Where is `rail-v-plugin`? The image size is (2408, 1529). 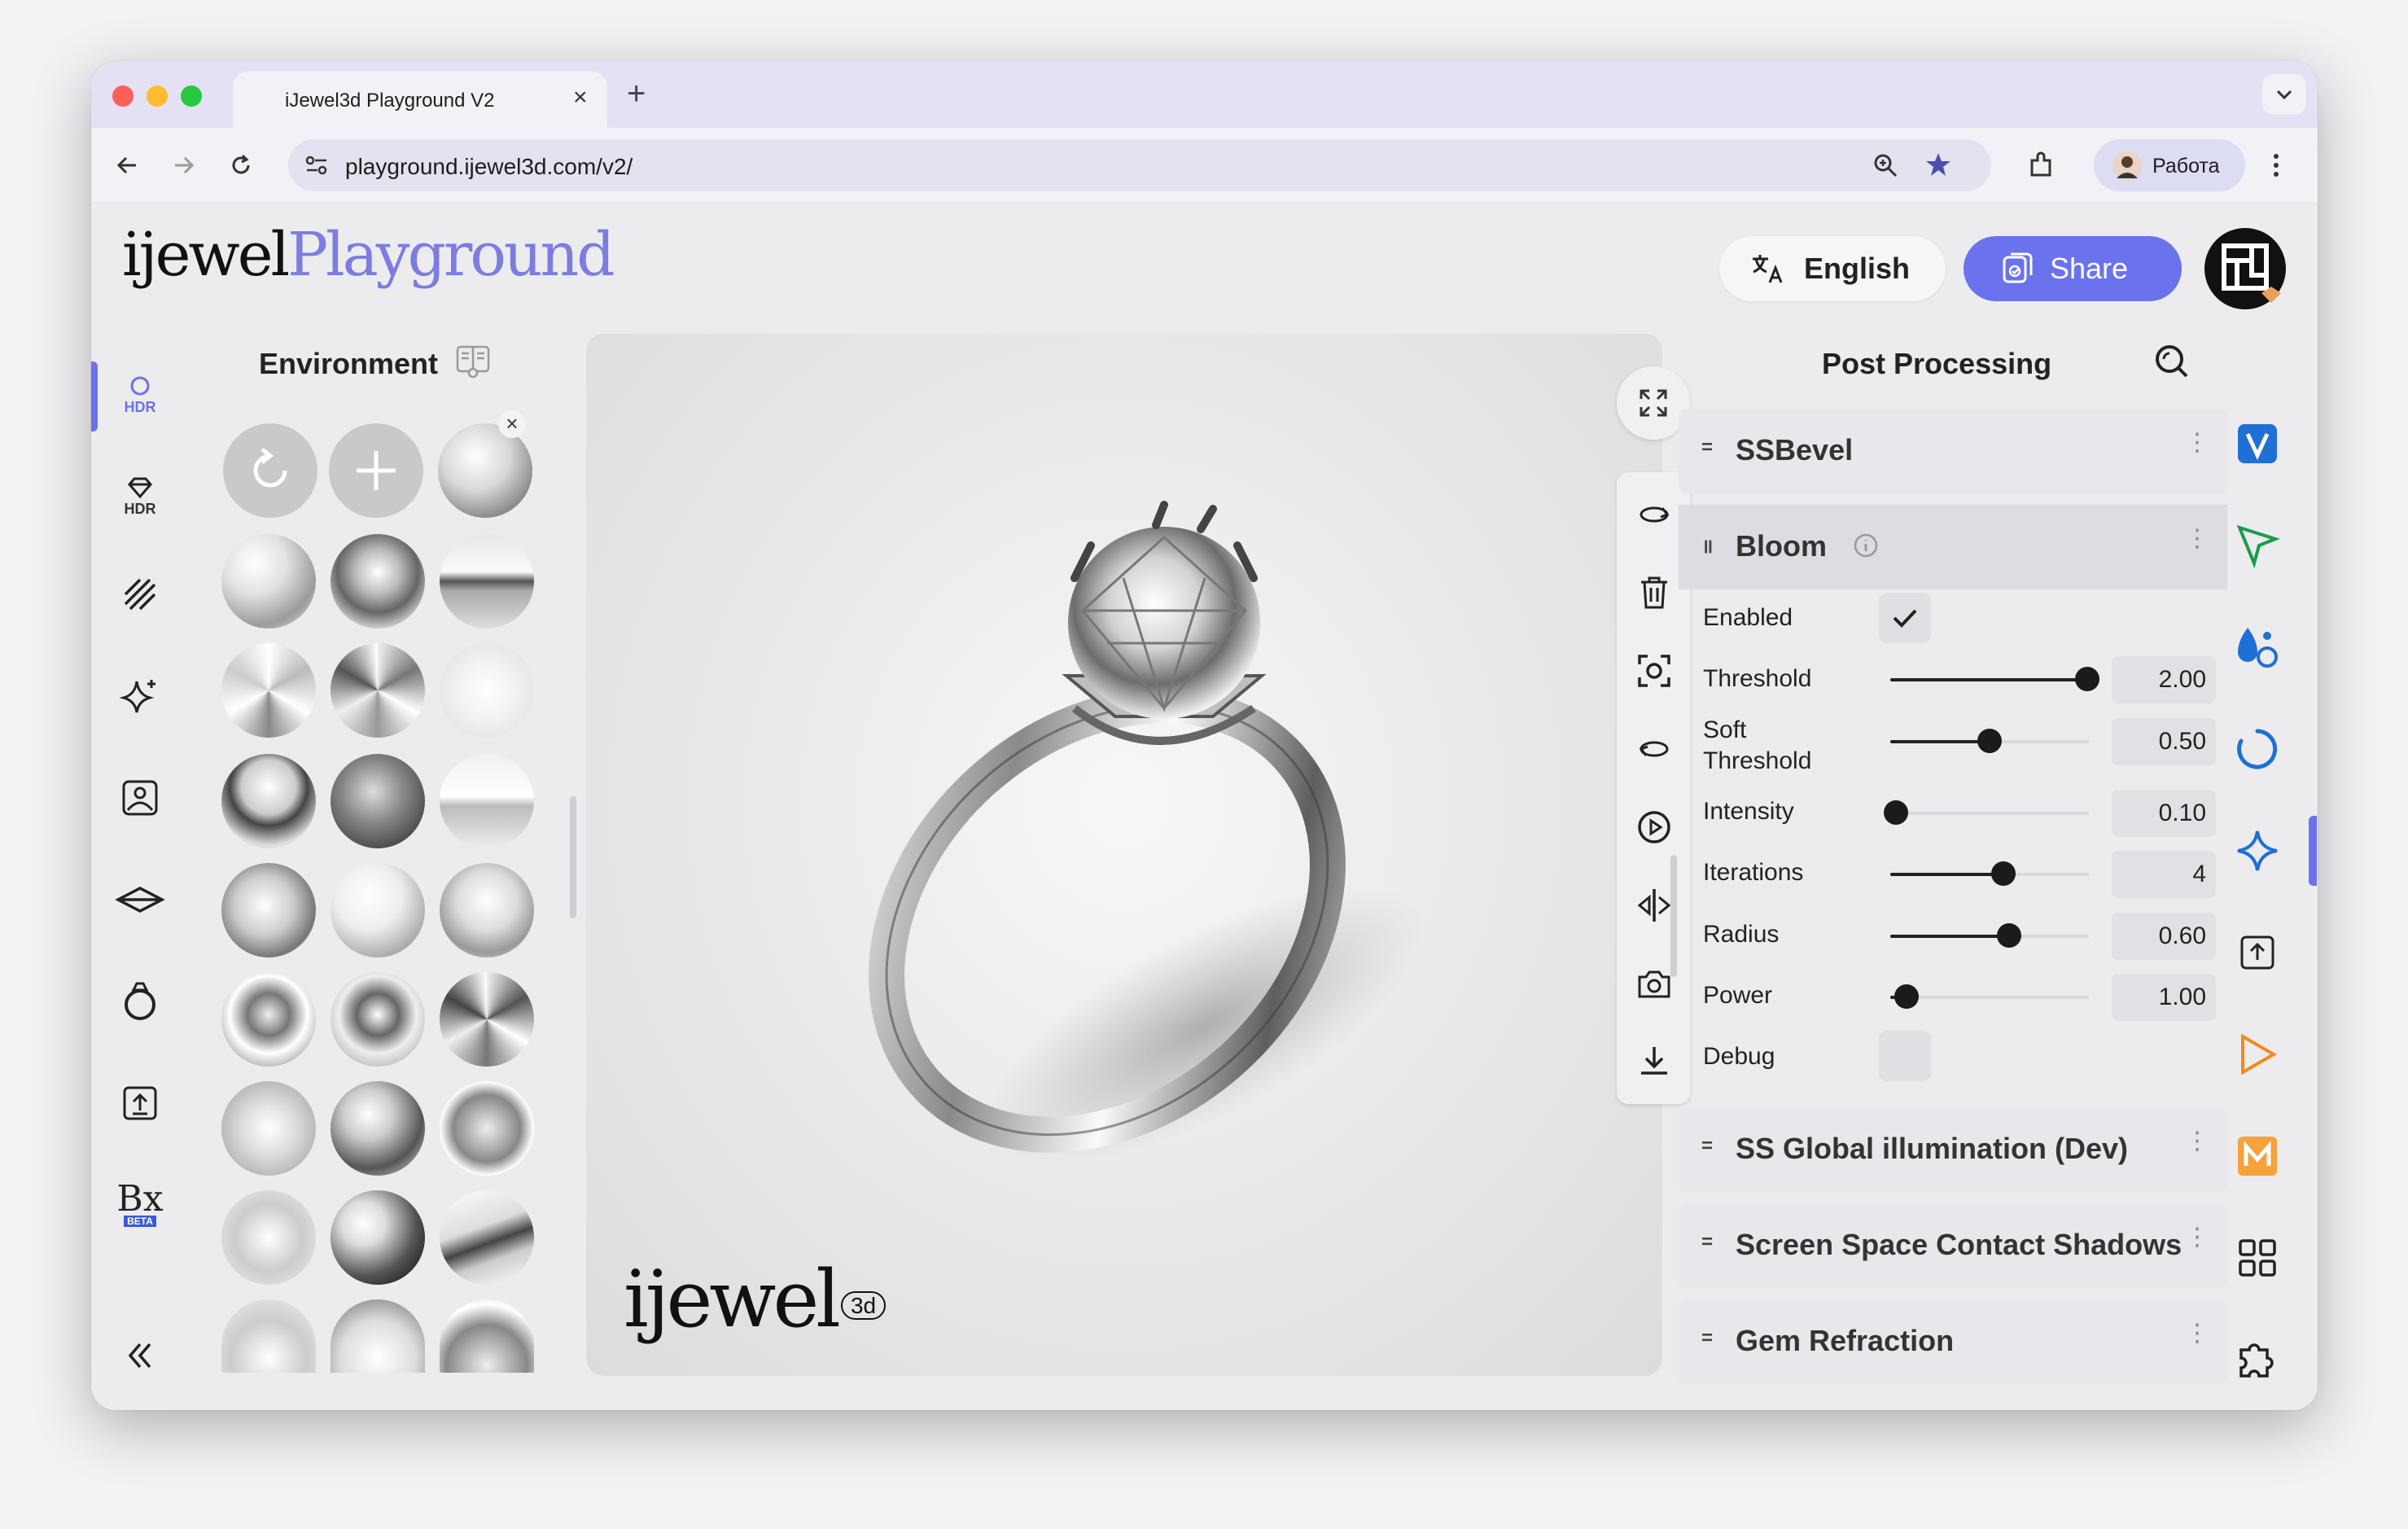 rail-v-plugin is located at coordinates (2257, 444).